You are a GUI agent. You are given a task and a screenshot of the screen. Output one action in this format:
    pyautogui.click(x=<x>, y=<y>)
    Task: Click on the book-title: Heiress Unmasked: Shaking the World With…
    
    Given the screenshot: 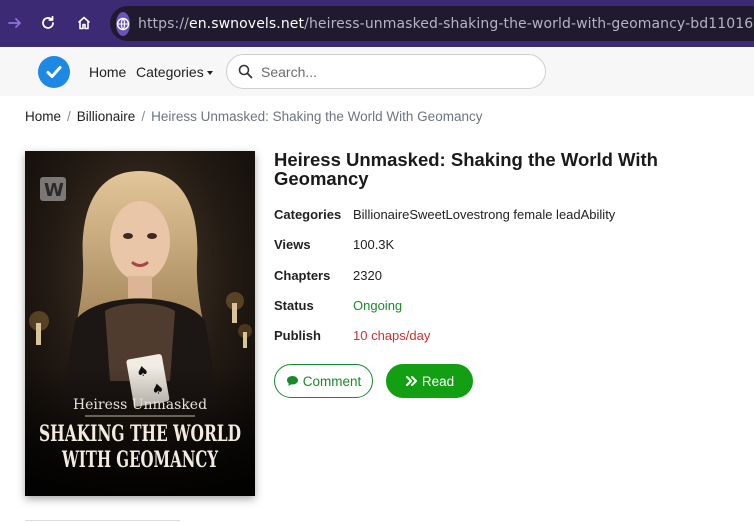 What is the action you would take?
    pyautogui.click(x=466, y=169)
    